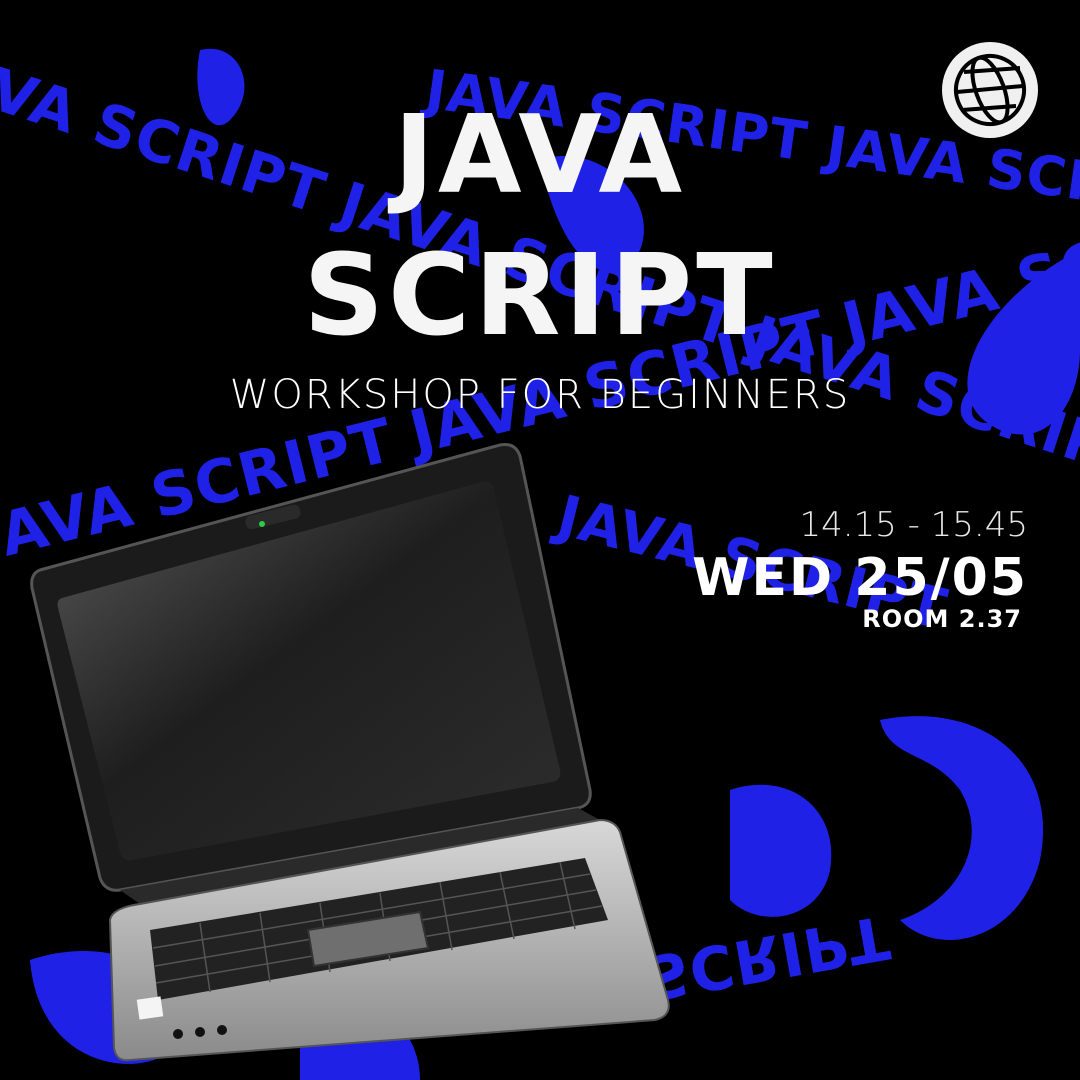  I want to click on event-room: ROOM 2.37, so click(942, 619).